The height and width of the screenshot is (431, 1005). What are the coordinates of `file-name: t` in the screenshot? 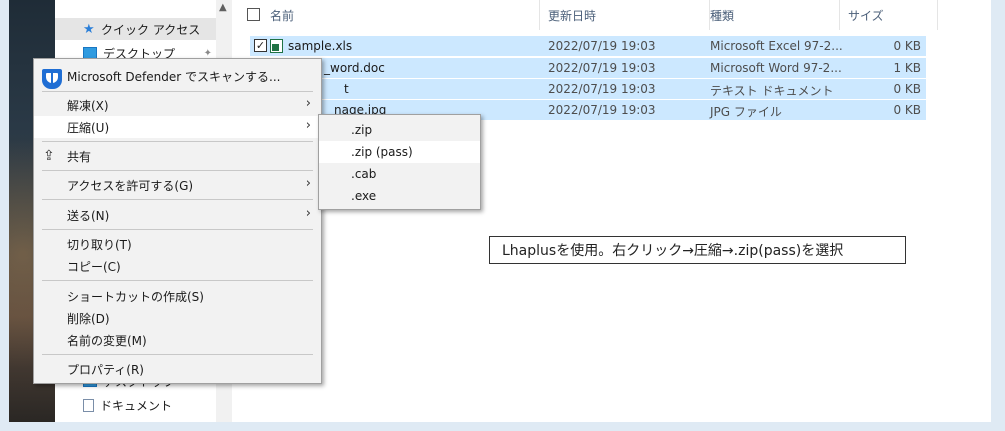 It's located at (346, 89).